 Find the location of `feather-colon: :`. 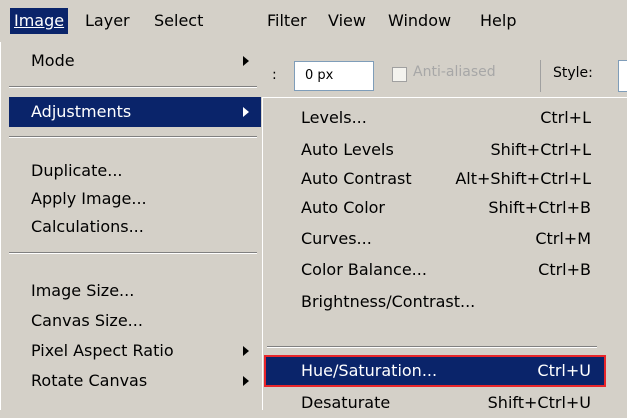

feather-colon: : is located at coordinates (274, 75).